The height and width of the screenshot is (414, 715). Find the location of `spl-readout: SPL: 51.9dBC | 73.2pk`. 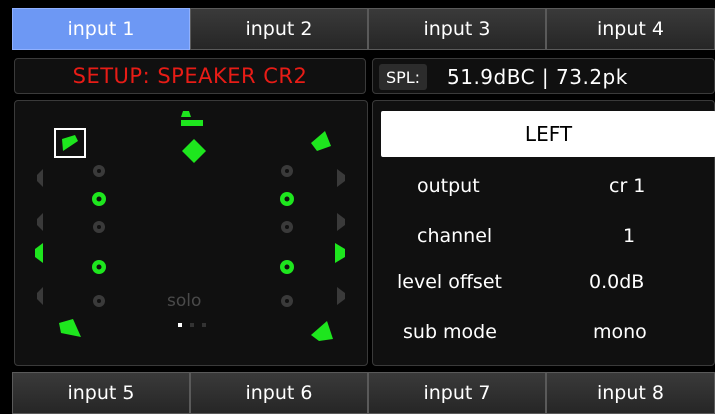

spl-readout: SPL: 51.9dBC | 73.2pk is located at coordinates (543, 76).